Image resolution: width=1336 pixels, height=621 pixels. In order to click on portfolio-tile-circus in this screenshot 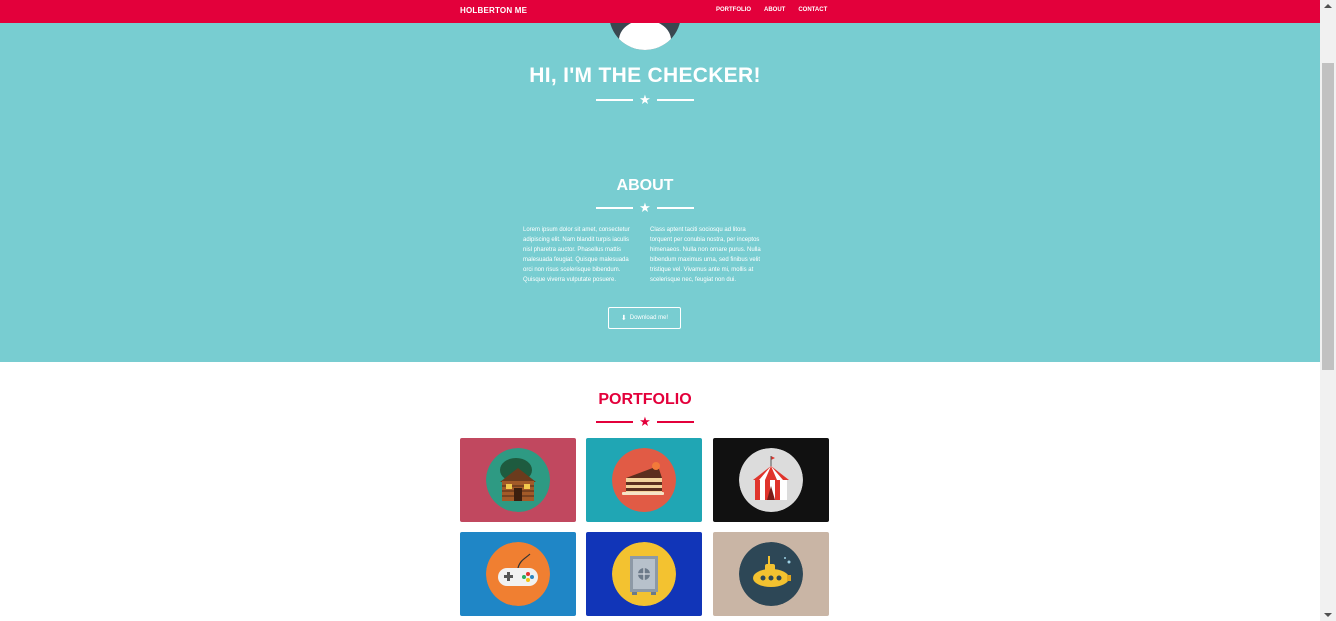, I will do `click(771, 480)`.